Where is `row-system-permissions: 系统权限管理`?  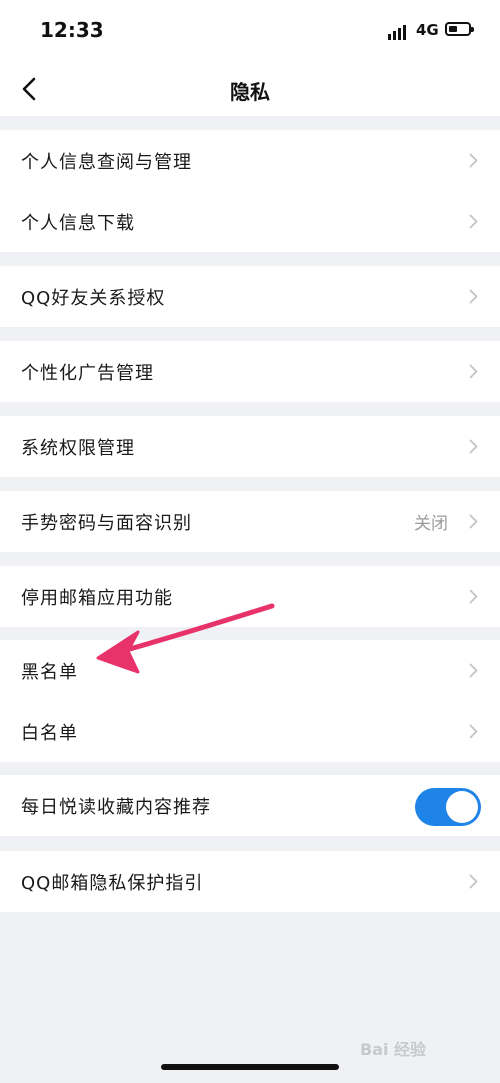
row-system-permissions: 系统权限管理 is located at coordinates (250, 446).